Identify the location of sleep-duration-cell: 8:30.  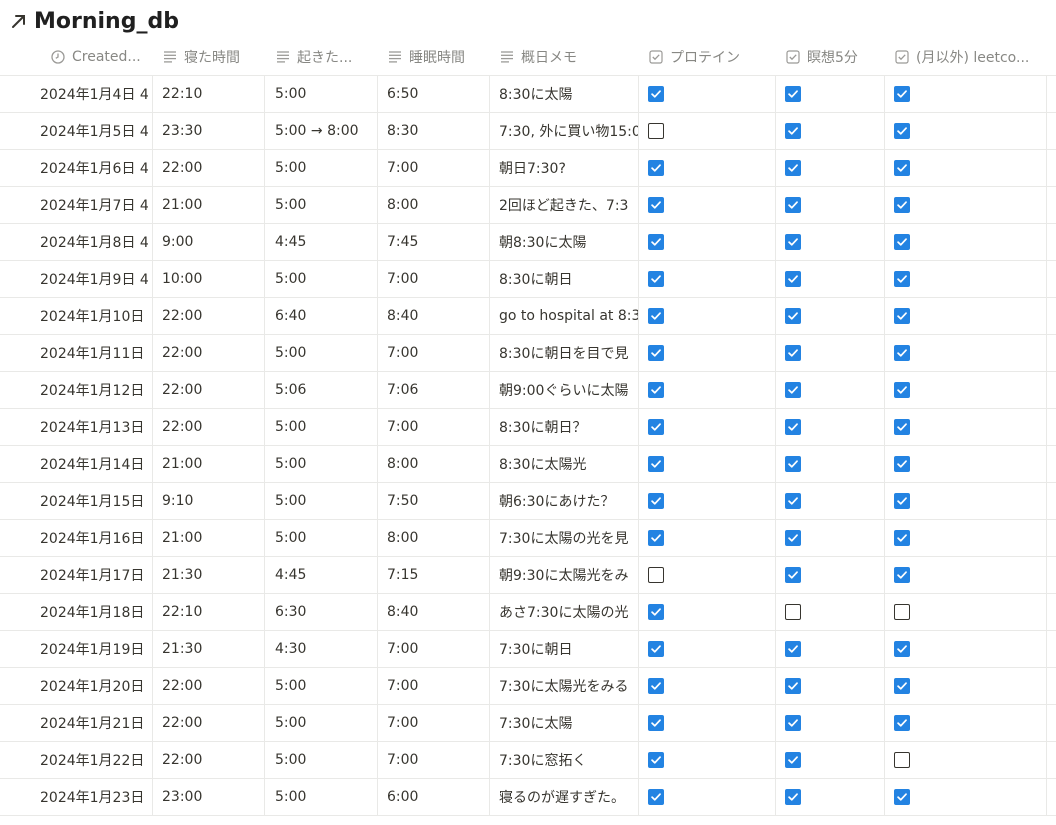
(437, 131).